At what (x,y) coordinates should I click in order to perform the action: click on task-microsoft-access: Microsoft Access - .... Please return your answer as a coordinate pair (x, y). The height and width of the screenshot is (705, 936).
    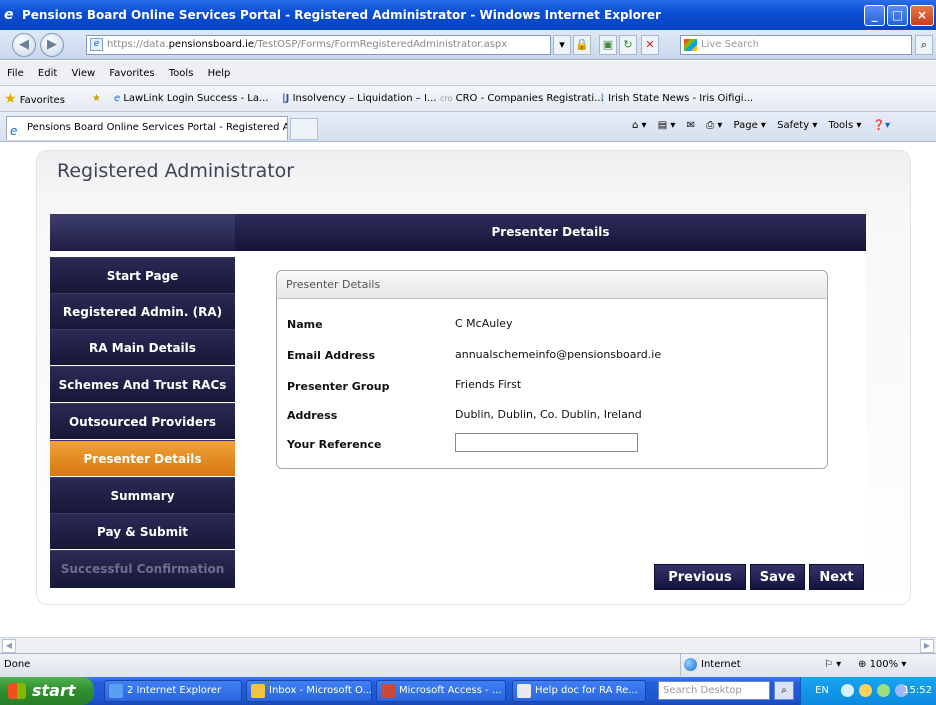
    Looking at the image, I should click on (441, 691).